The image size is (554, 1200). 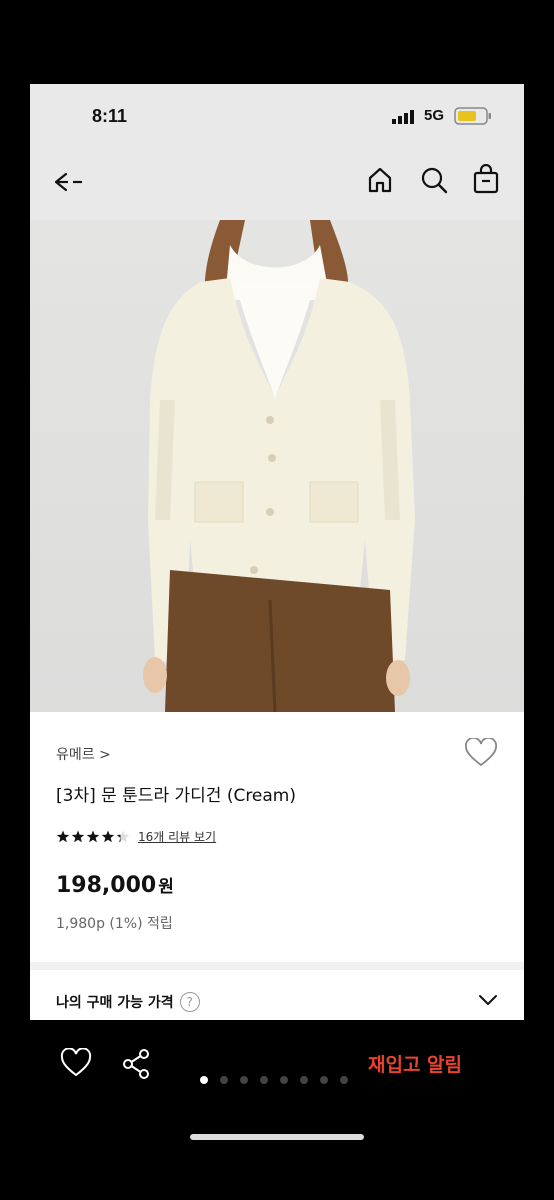 I want to click on my-price-label: 나의 구매 가능 가격, so click(x=115, y=1003).